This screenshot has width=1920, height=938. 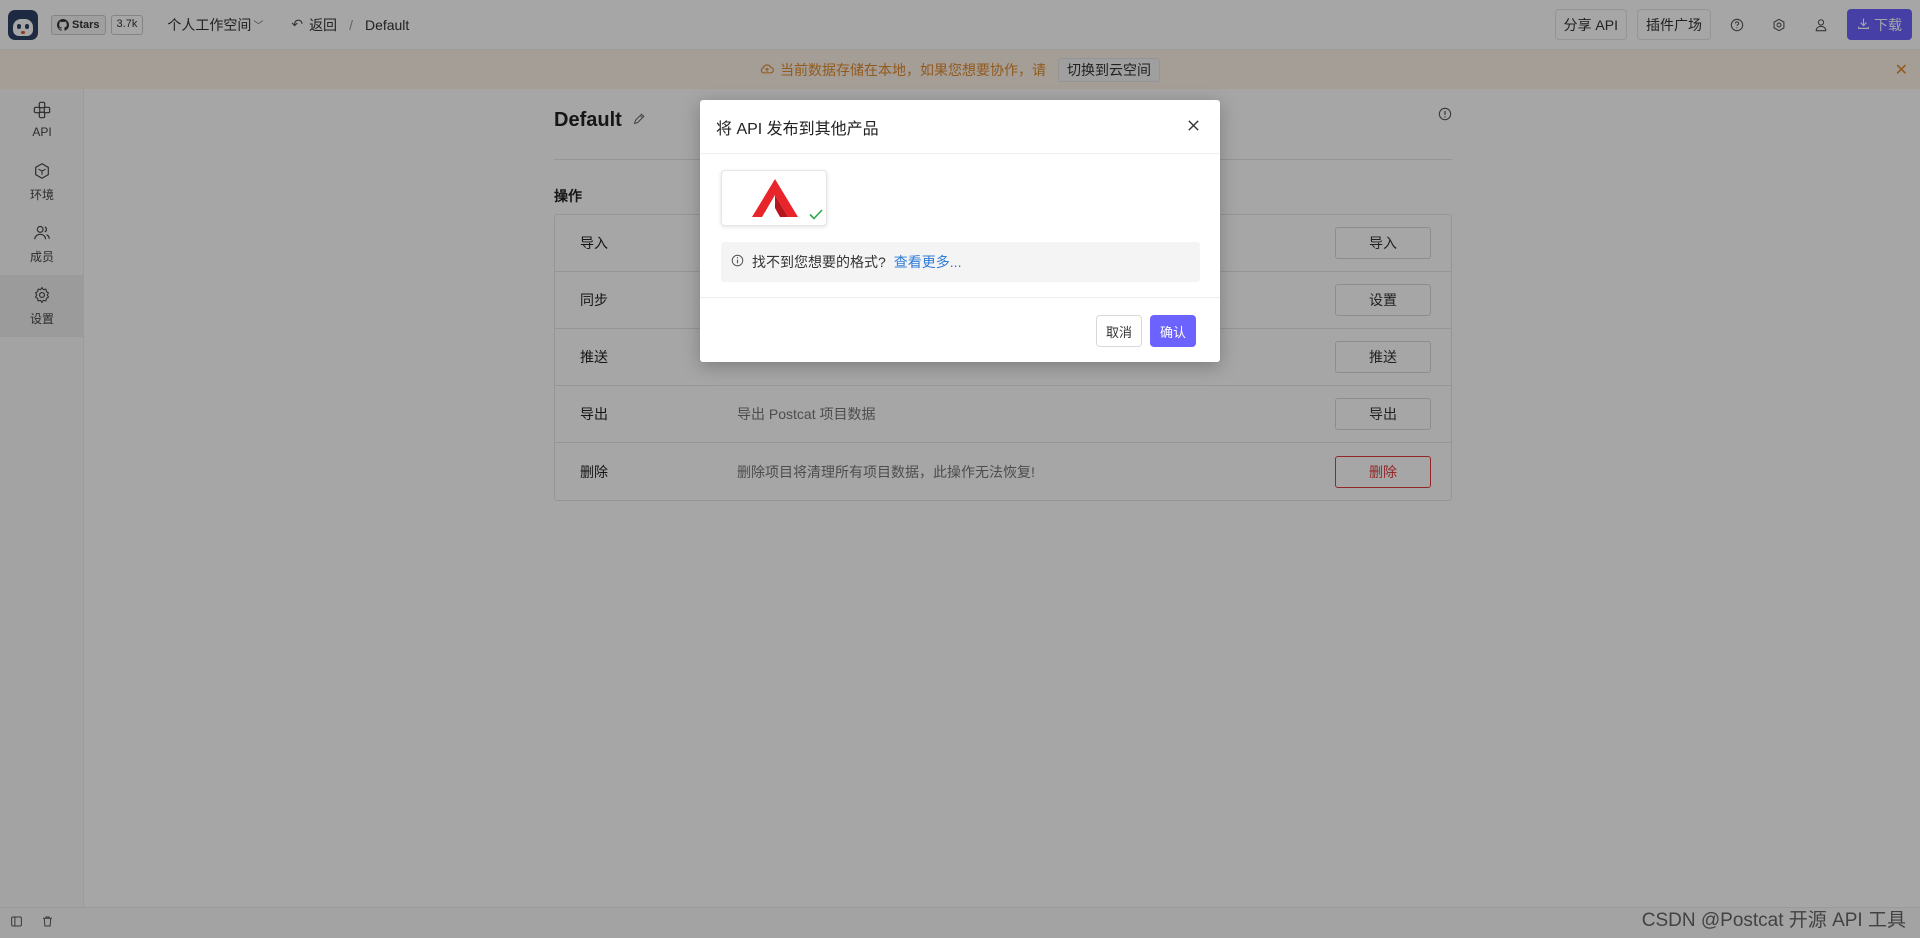 I want to click on dialog-footer-divider, so click(x=960, y=297).